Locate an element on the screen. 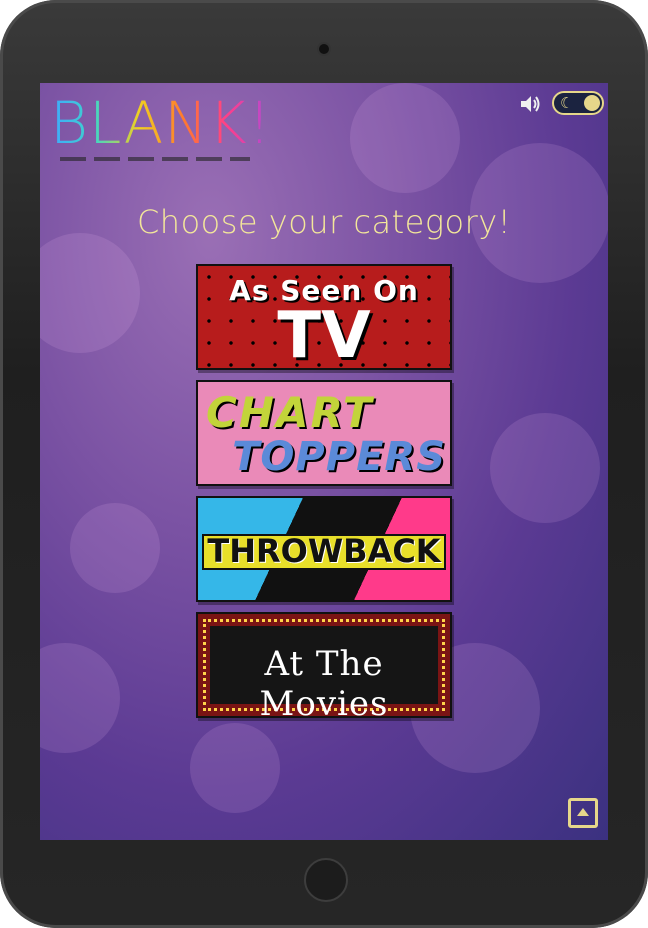 The width and height of the screenshot is (648, 928). arrow-up-icon is located at coordinates (583, 812).